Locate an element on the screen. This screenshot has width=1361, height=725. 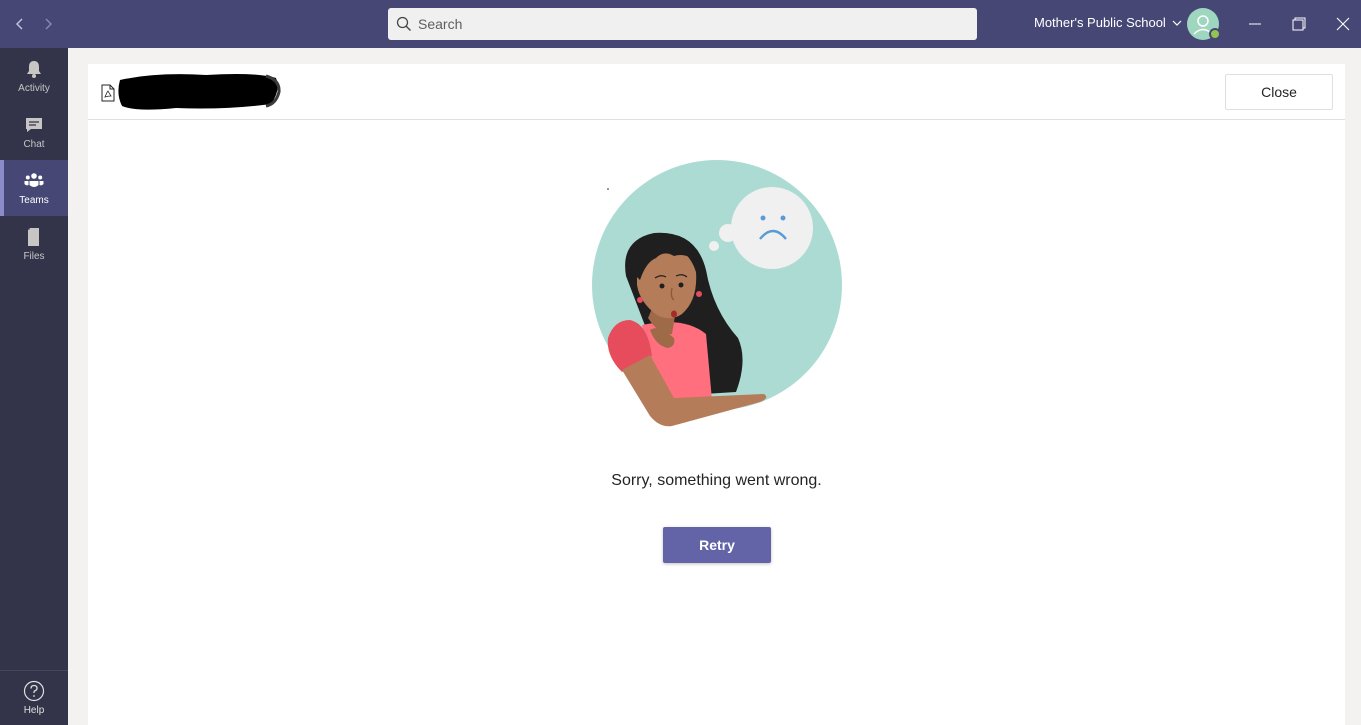
back-button is located at coordinates (20, 24).